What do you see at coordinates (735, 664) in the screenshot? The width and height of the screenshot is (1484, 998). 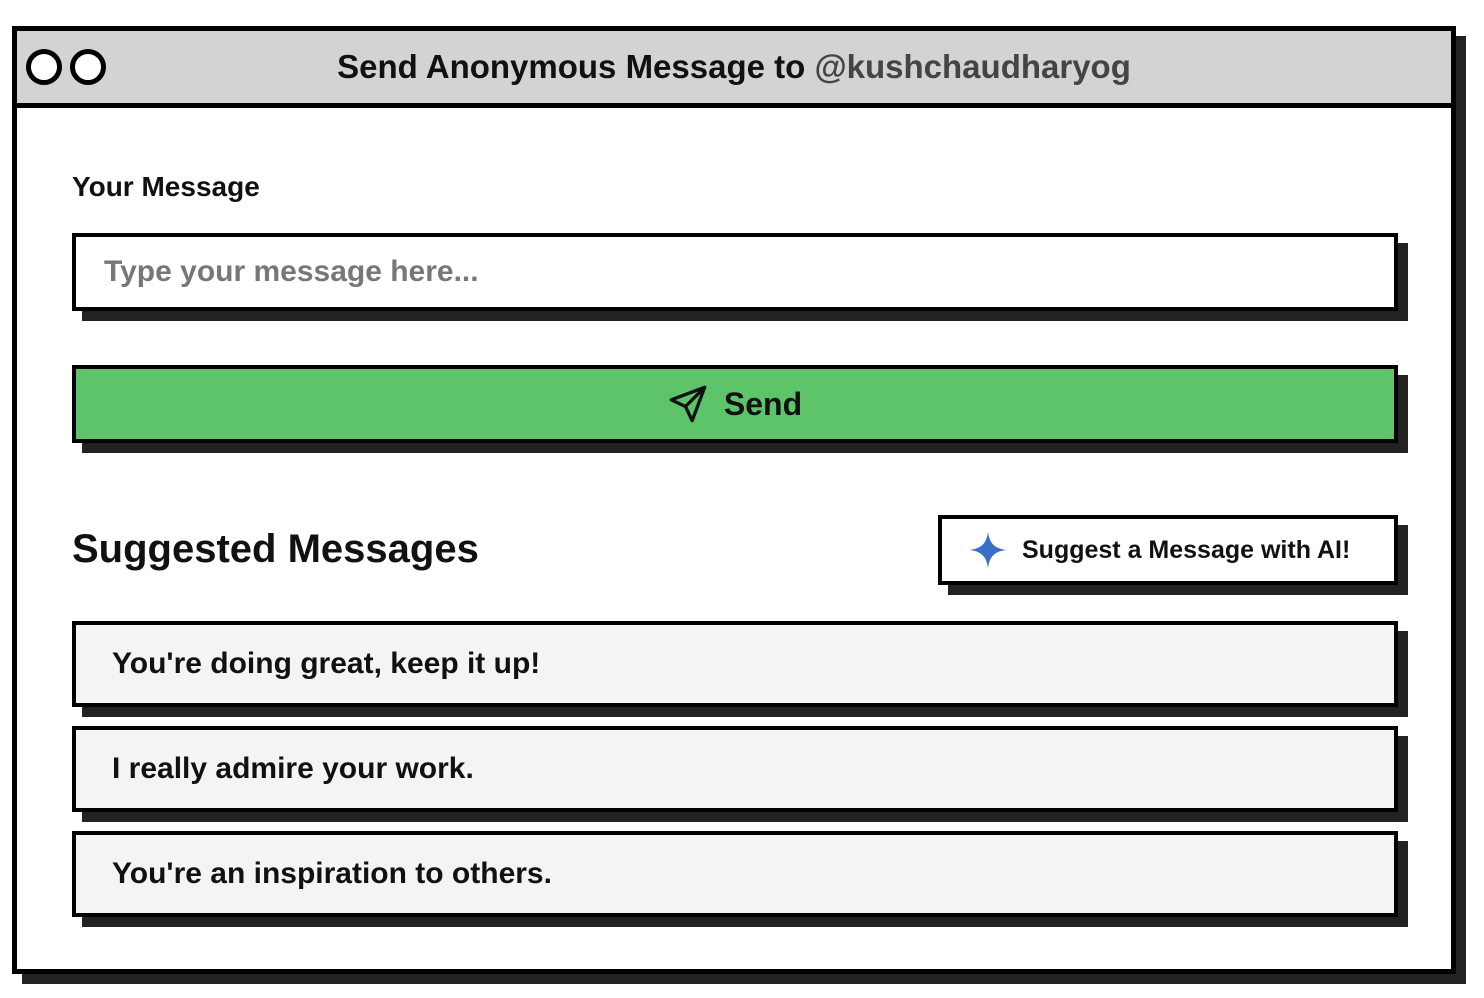 I see `suggested-message-item: You're doing great, keep it up!` at bounding box center [735, 664].